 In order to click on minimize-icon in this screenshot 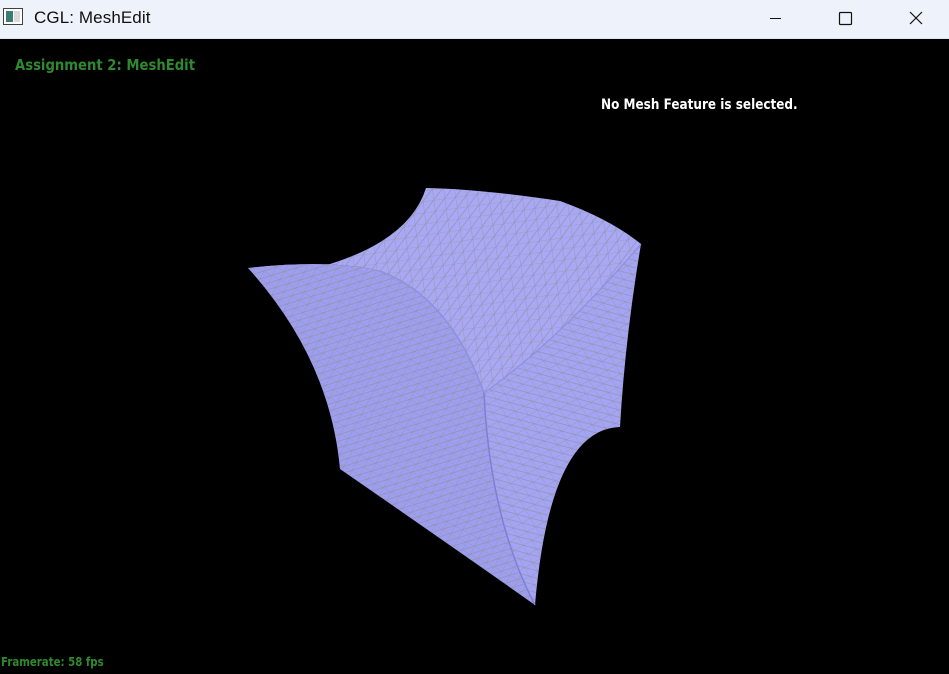, I will do `click(775, 18)`.